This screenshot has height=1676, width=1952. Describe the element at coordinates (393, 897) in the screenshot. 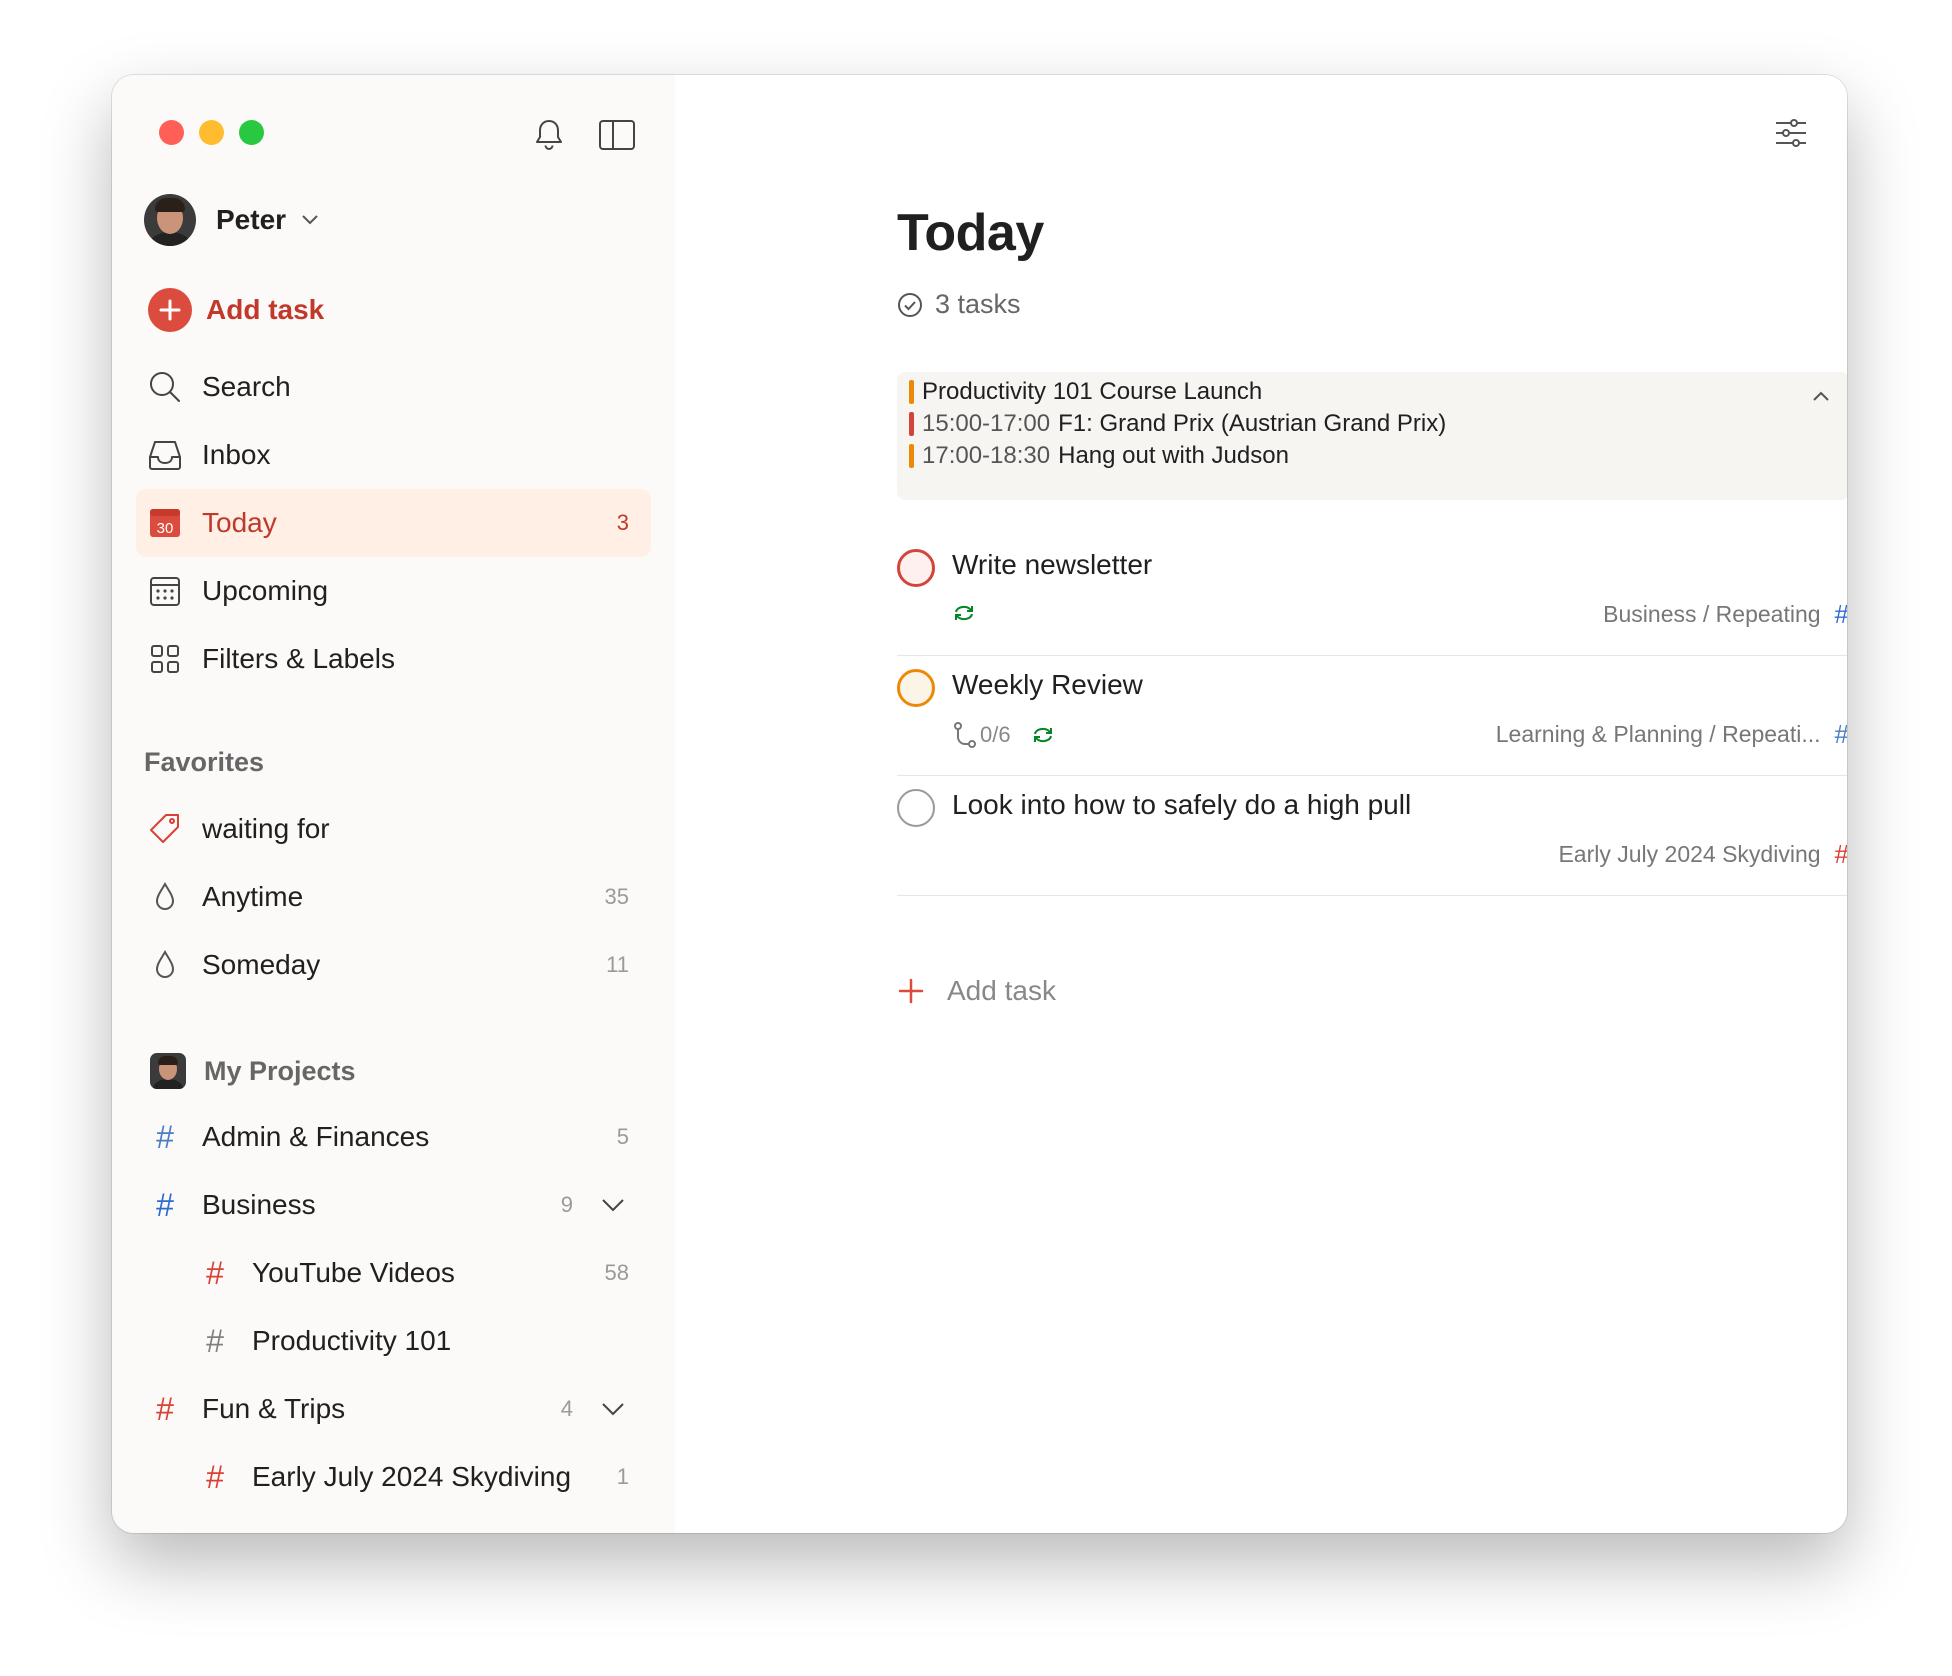

I see `favorite-anytime: Anytime 35` at that location.